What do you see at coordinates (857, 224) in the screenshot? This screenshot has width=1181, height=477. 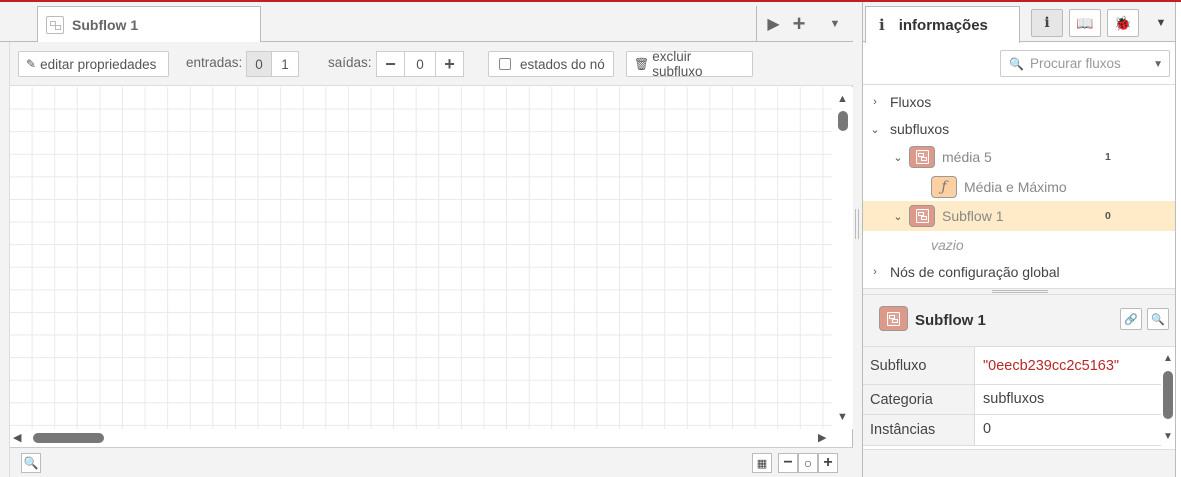 I see `resize-grip` at bounding box center [857, 224].